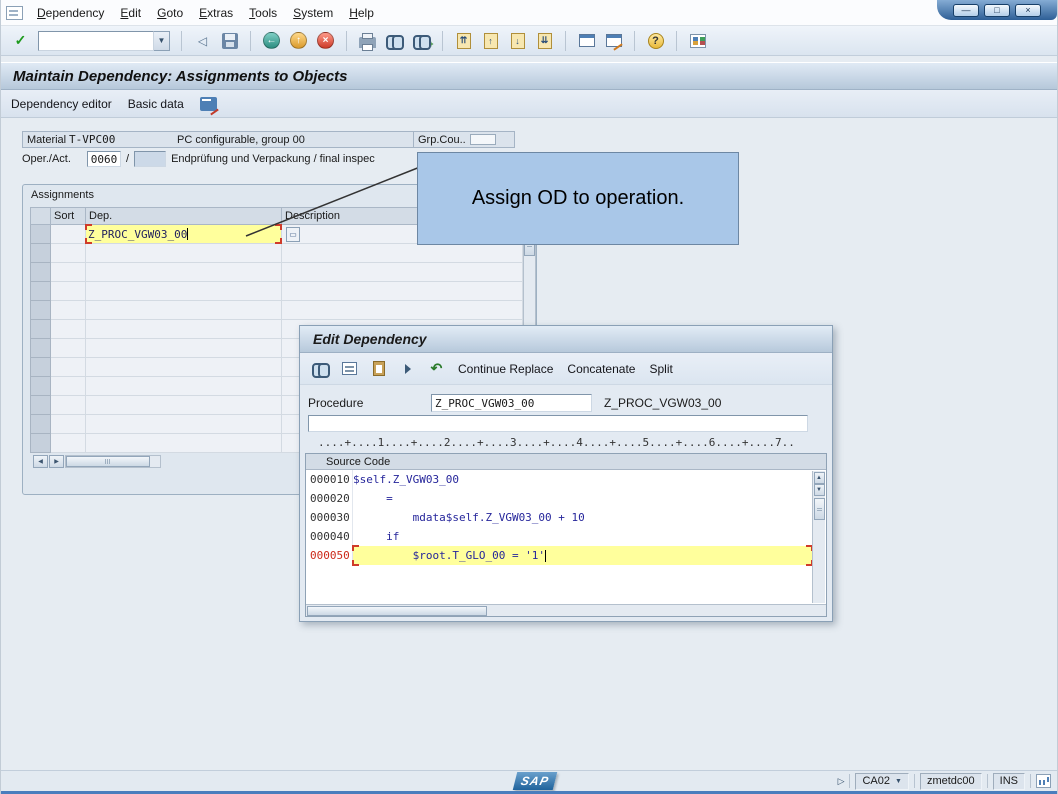 This screenshot has height=794, width=1058. What do you see at coordinates (578, 198) in the screenshot?
I see `annotation-callout: Assign OD to operation.` at bounding box center [578, 198].